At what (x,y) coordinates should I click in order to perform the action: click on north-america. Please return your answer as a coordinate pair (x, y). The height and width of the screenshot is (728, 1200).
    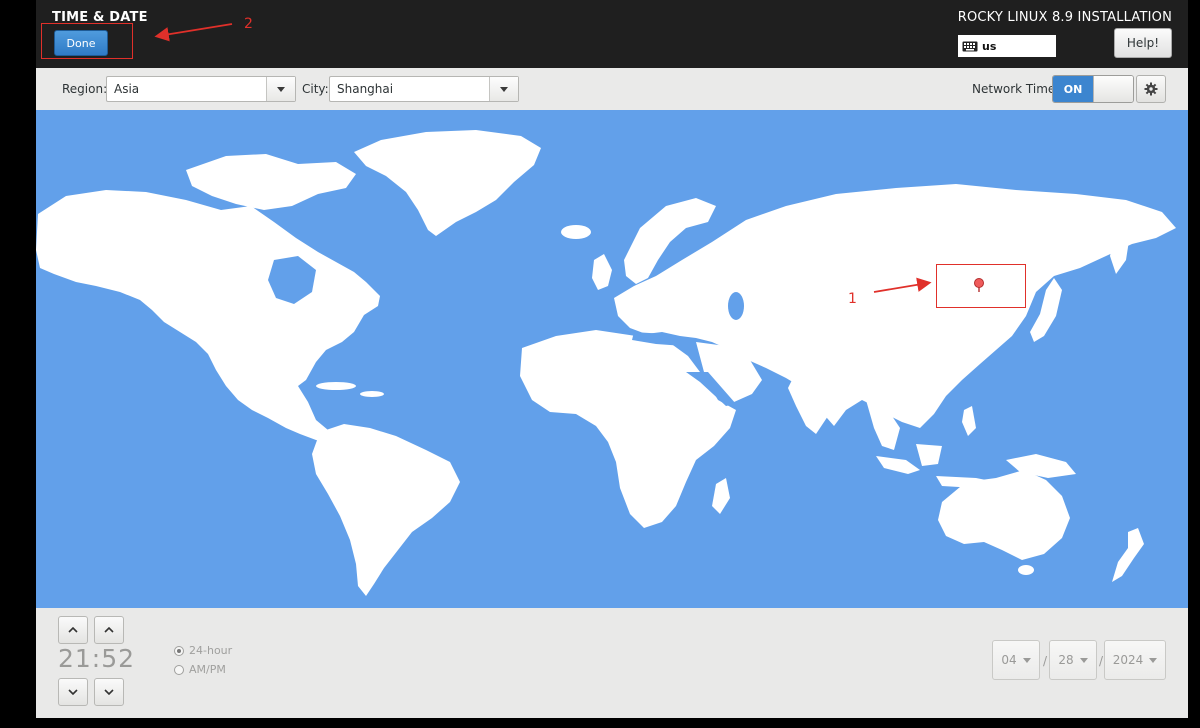
    Looking at the image, I should click on (208, 317).